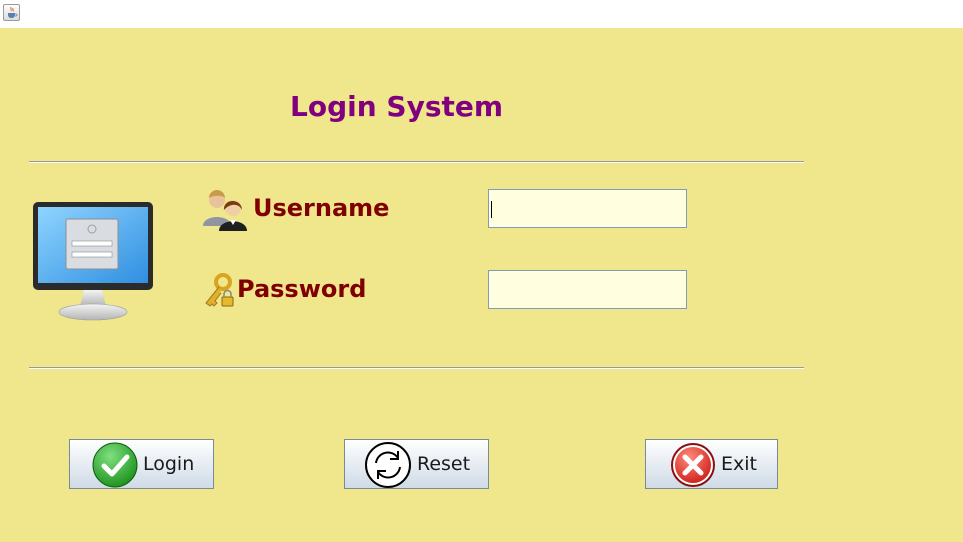 The height and width of the screenshot is (542, 963). I want to click on page-title: Login System, so click(397, 106).